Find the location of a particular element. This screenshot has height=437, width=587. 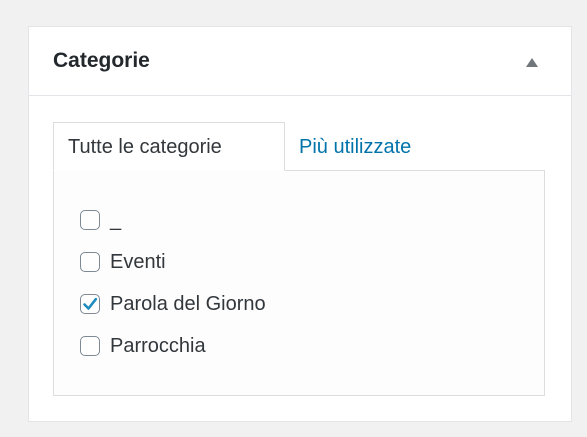

category-label: Eventi is located at coordinates (138, 262).